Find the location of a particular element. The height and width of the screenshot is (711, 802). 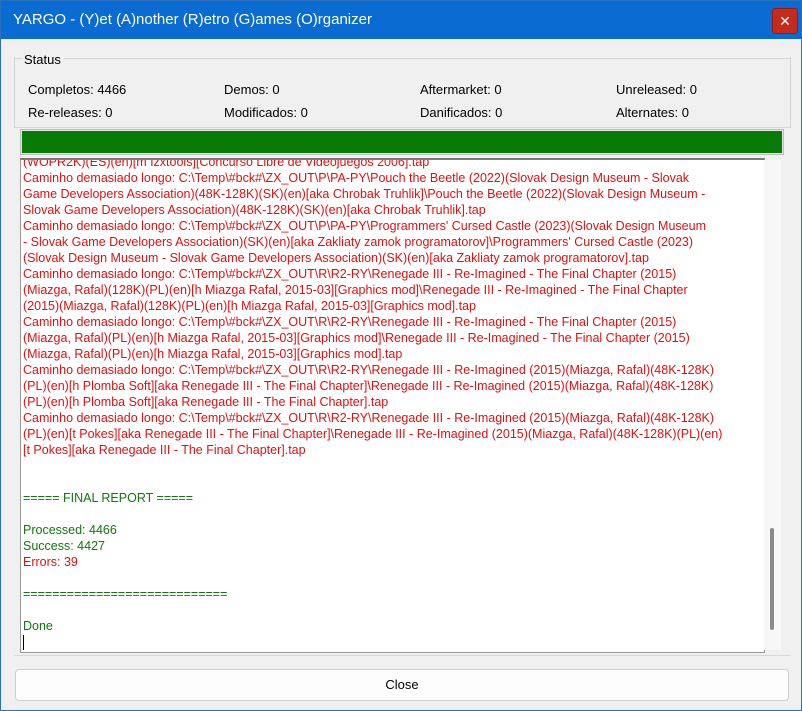

progress-bar is located at coordinates (402, 142).